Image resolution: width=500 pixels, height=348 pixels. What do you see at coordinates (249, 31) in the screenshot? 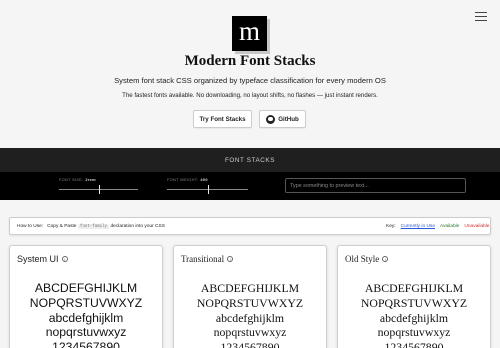
I see `logo-letter: m` at bounding box center [249, 31].